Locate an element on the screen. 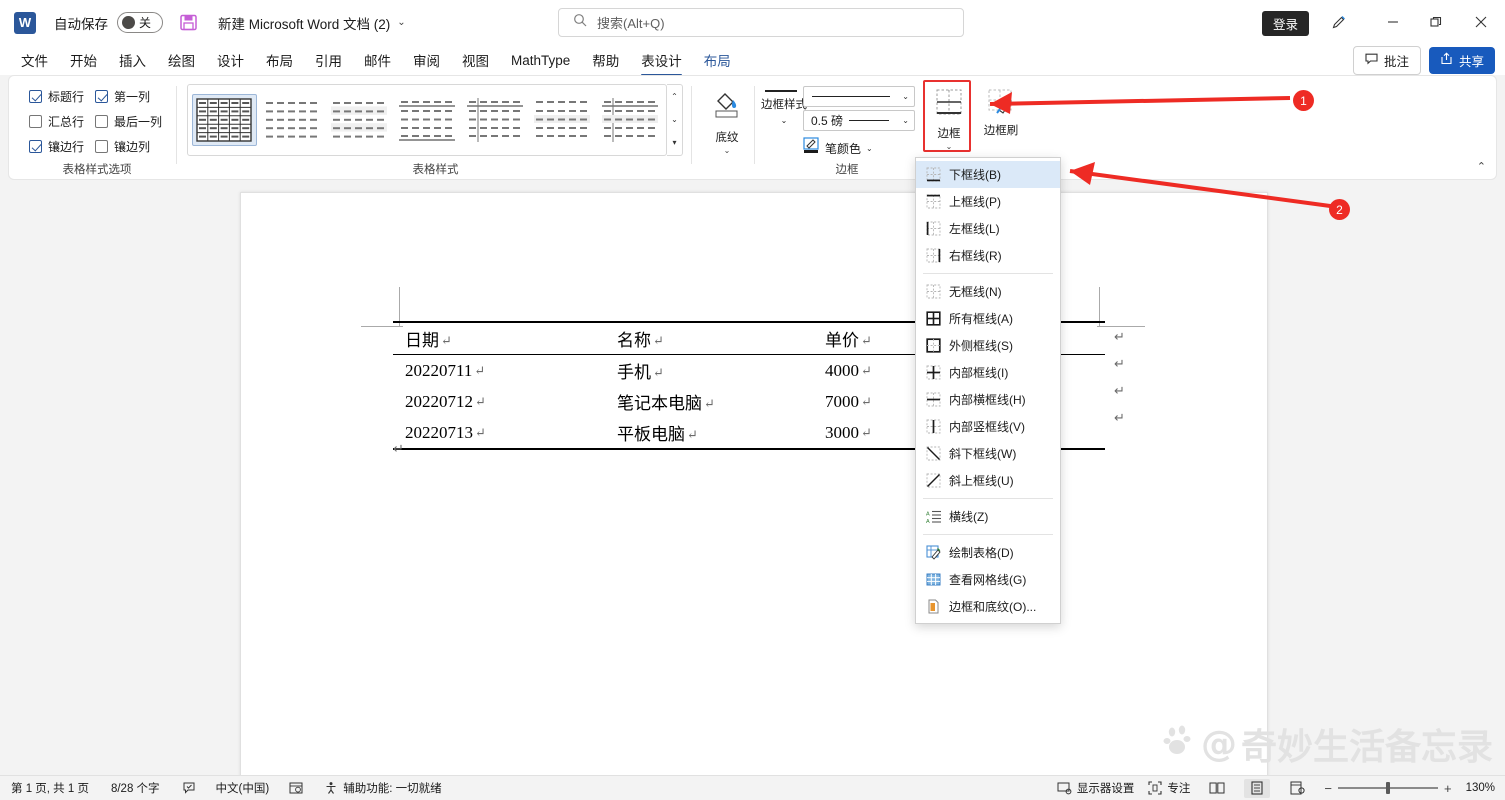 This screenshot has height=800, width=1505. accessibility-status: 辅助功能: 一切就绪 is located at coordinates (383, 788).